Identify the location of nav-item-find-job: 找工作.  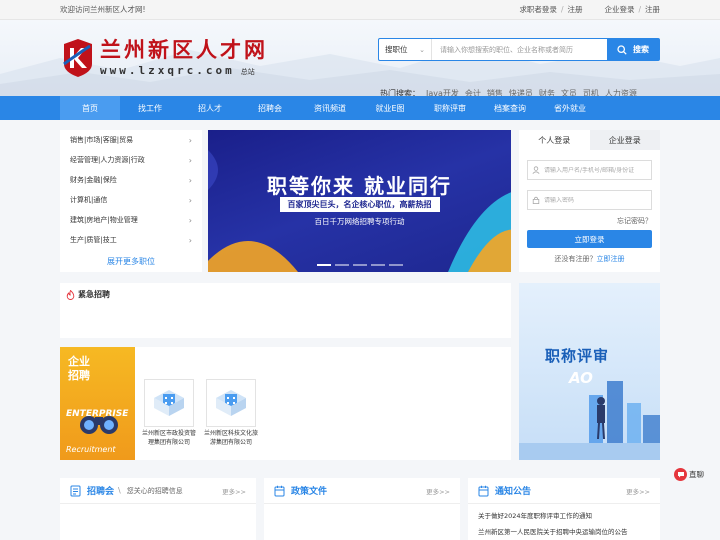
(150, 108).